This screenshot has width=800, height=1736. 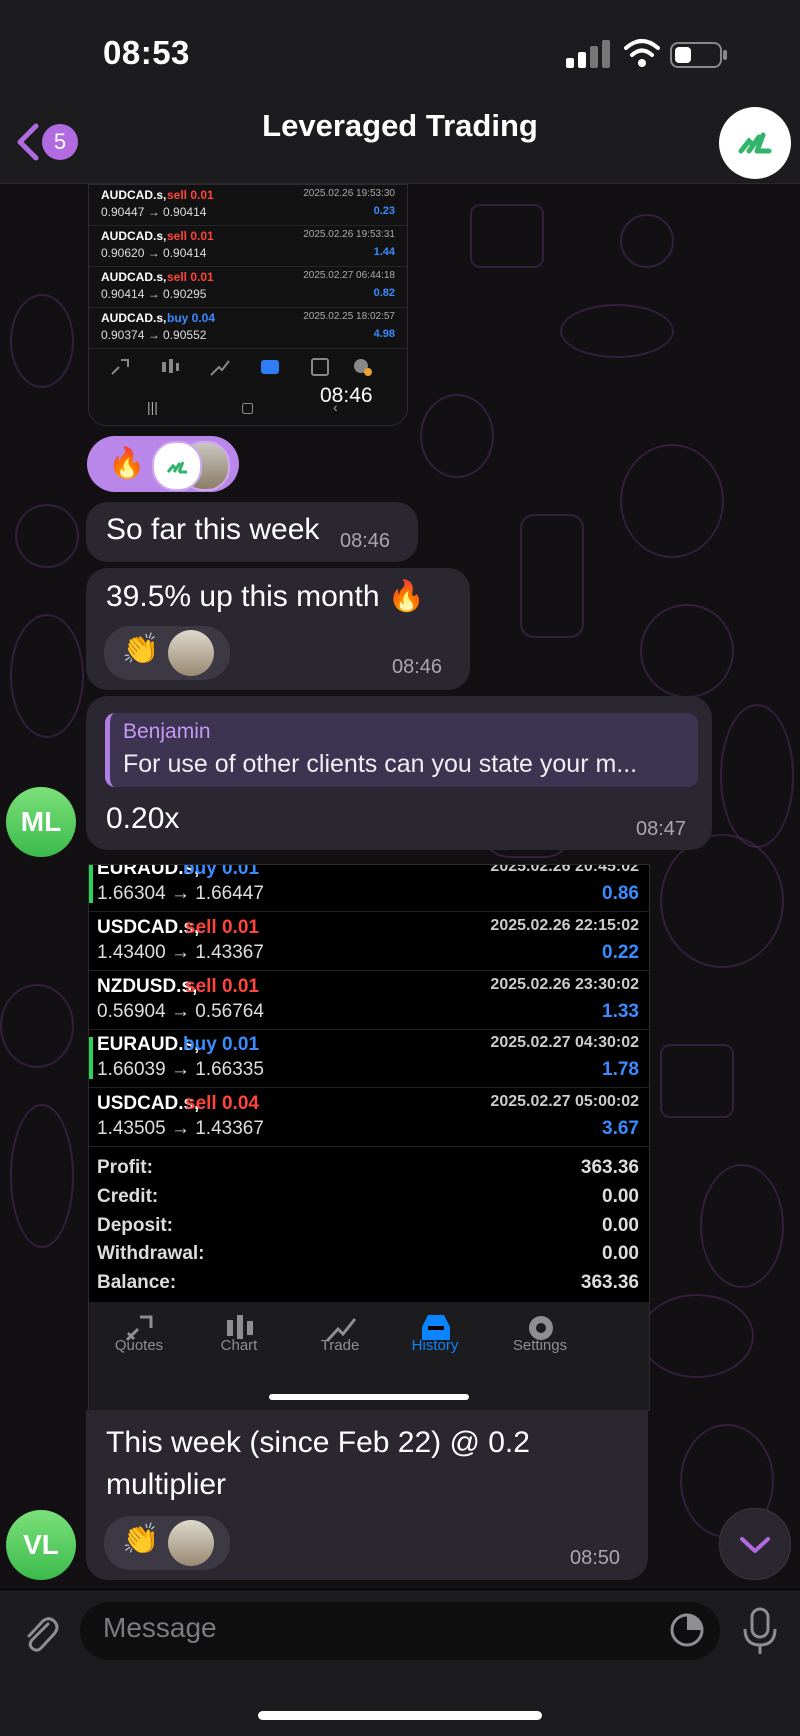 I want to click on tab-history: History, so click(x=435, y=1345).